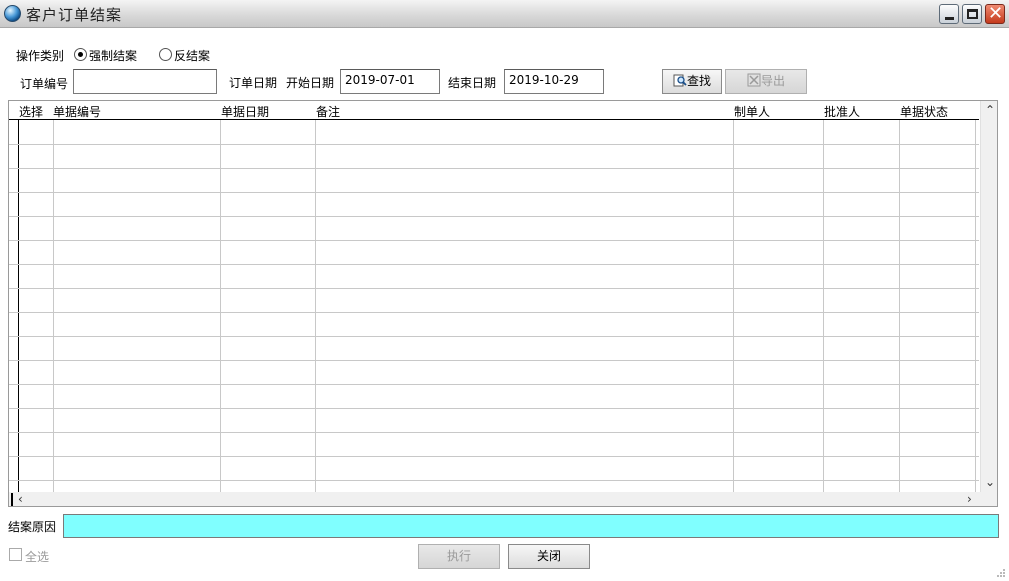 The image size is (1009, 581). What do you see at coordinates (779, 296) in the screenshot?
I see `grid-column-creator` at bounding box center [779, 296].